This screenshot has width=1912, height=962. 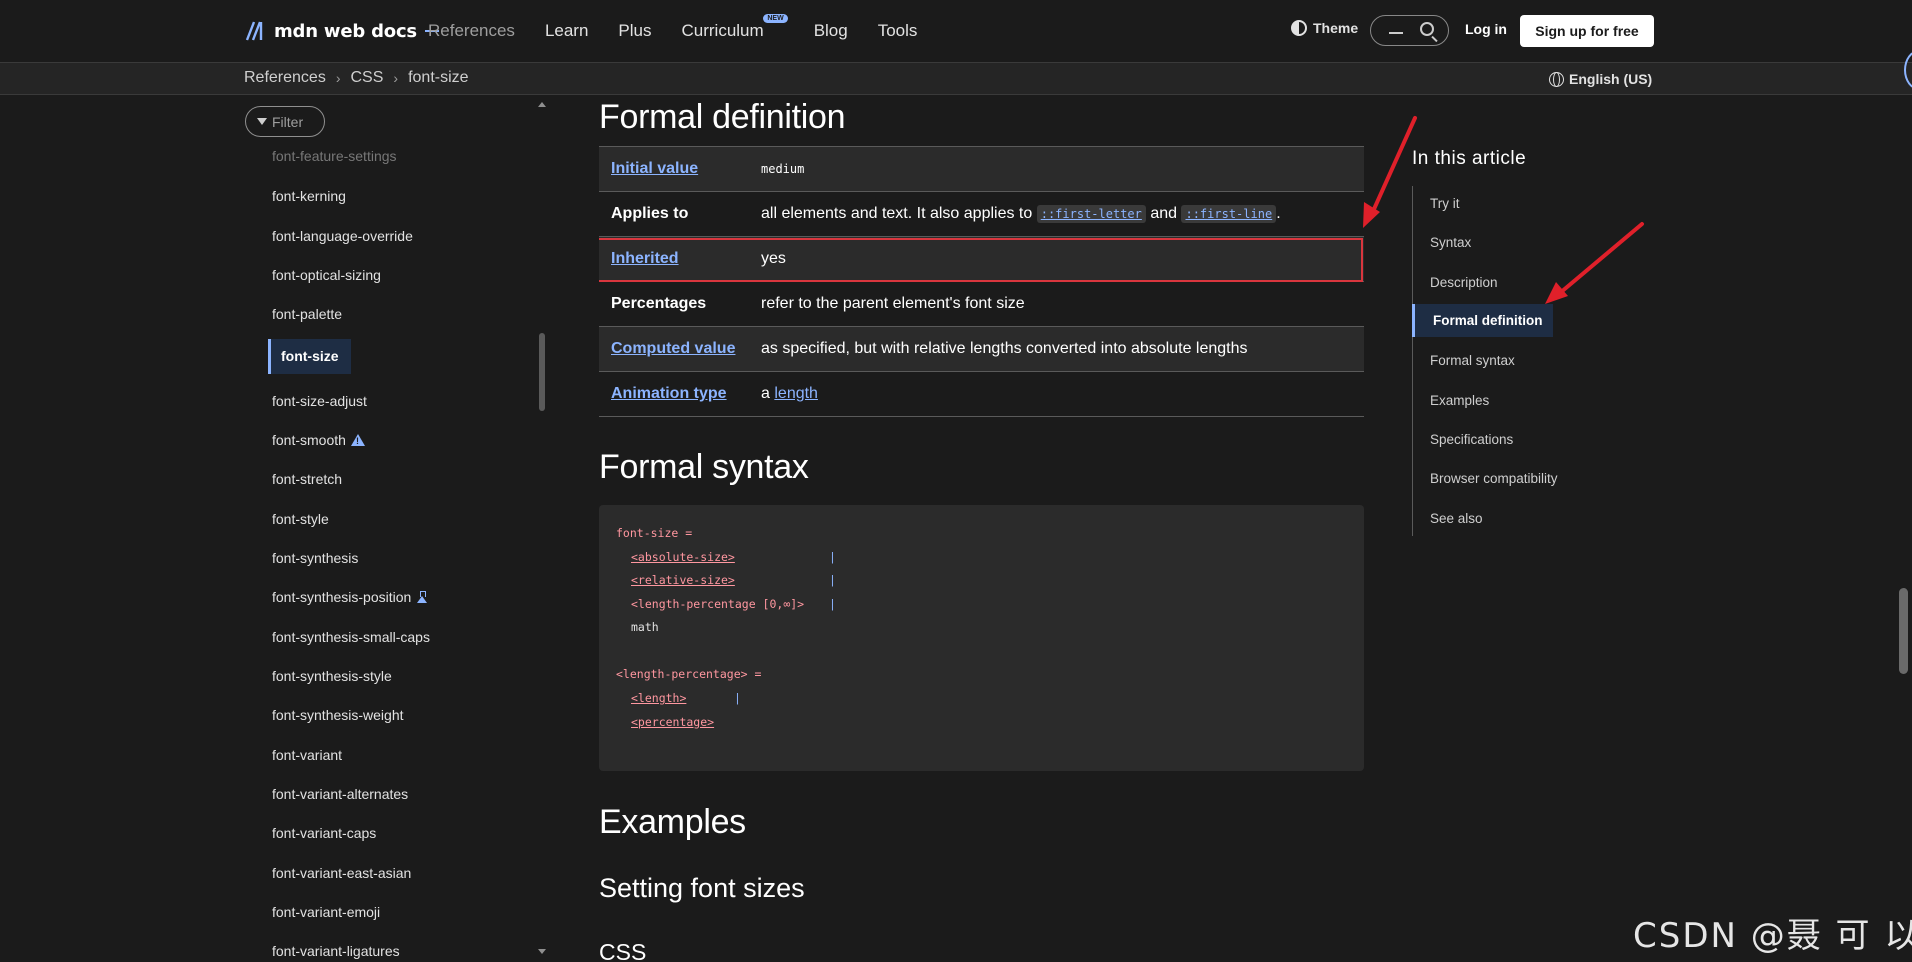 I want to click on keyboard-shortcut-icon, so click(x=1396, y=33).